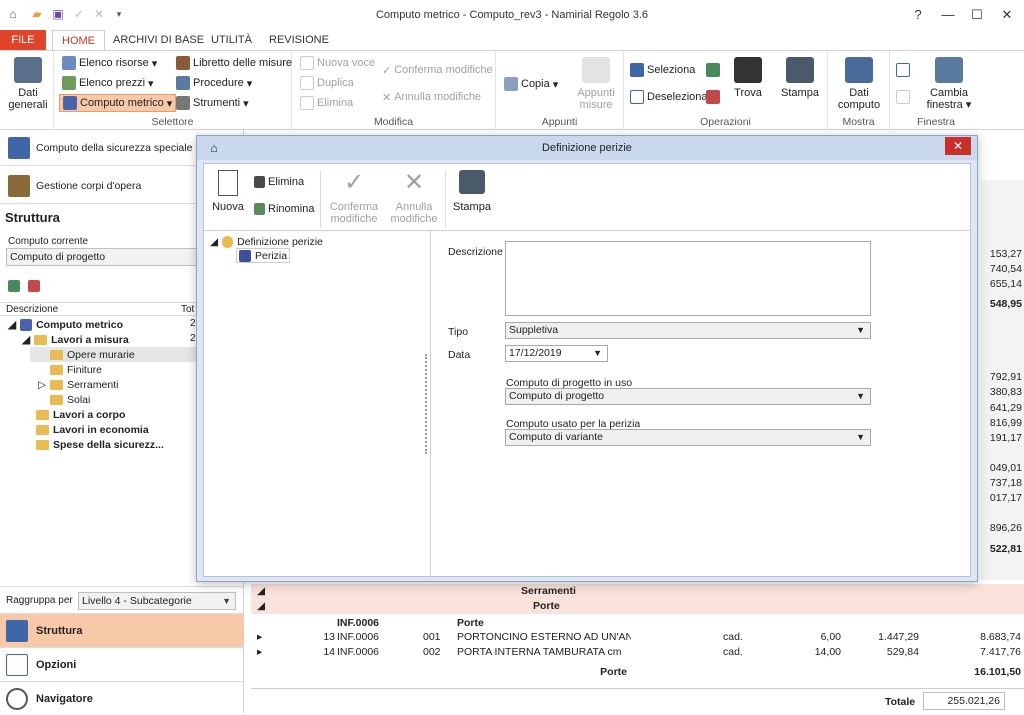 This screenshot has width=1024, height=715. I want to click on collapse-tree-icon, so click(713, 97).